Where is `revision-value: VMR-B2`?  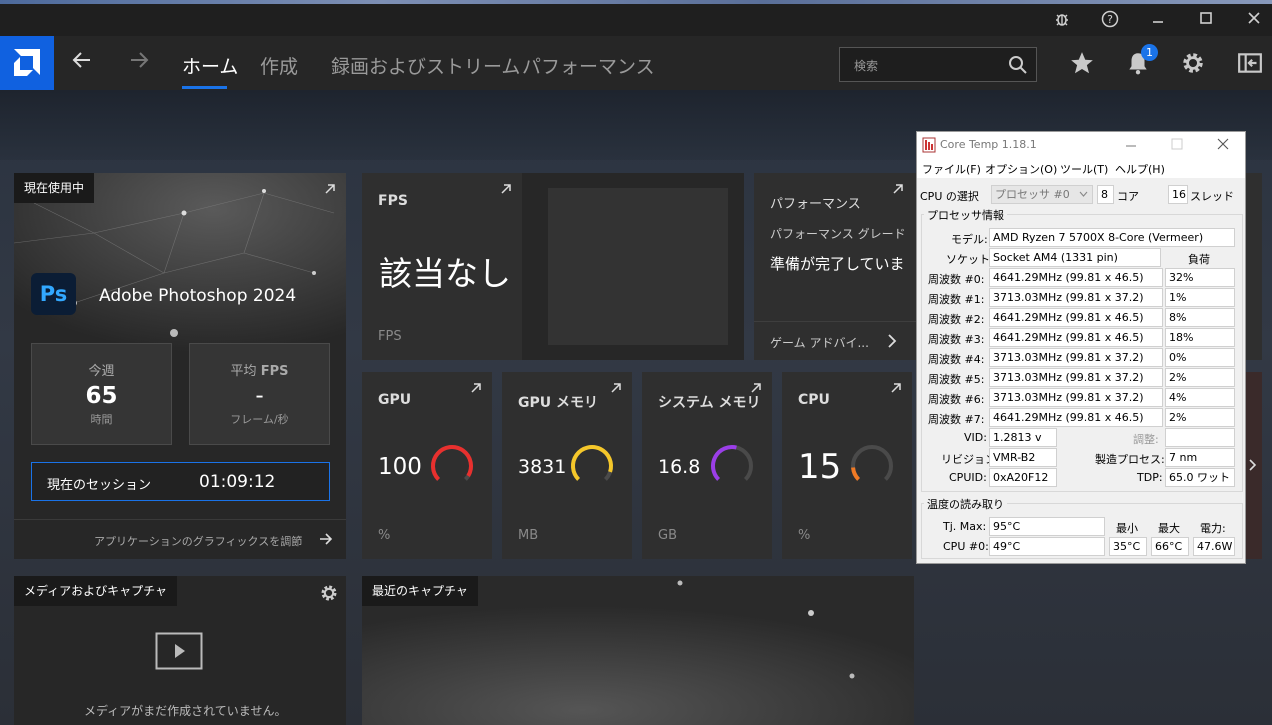 revision-value: VMR-B2 is located at coordinates (1023, 457).